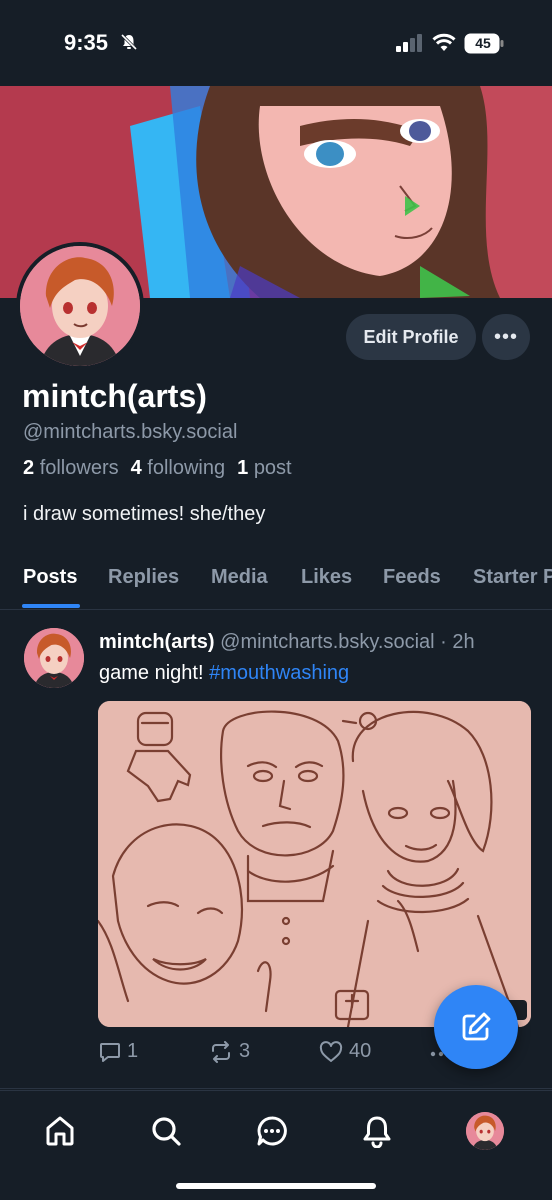 This screenshot has width=552, height=1200. I want to click on signal-icon, so click(409, 43).